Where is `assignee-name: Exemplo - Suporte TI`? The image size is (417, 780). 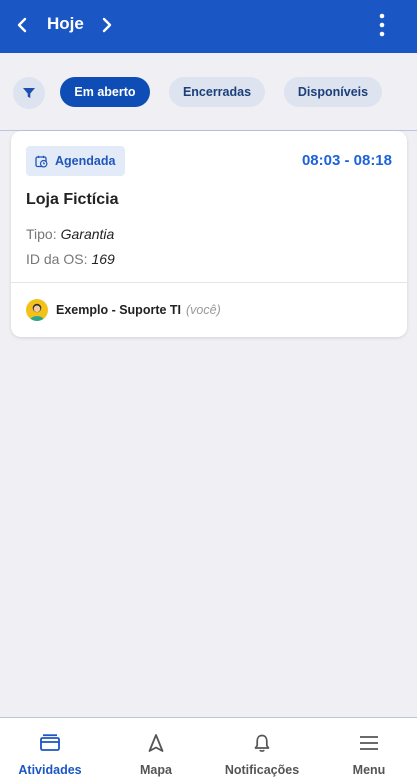 assignee-name: Exemplo - Suporte TI is located at coordinates (119, 310).